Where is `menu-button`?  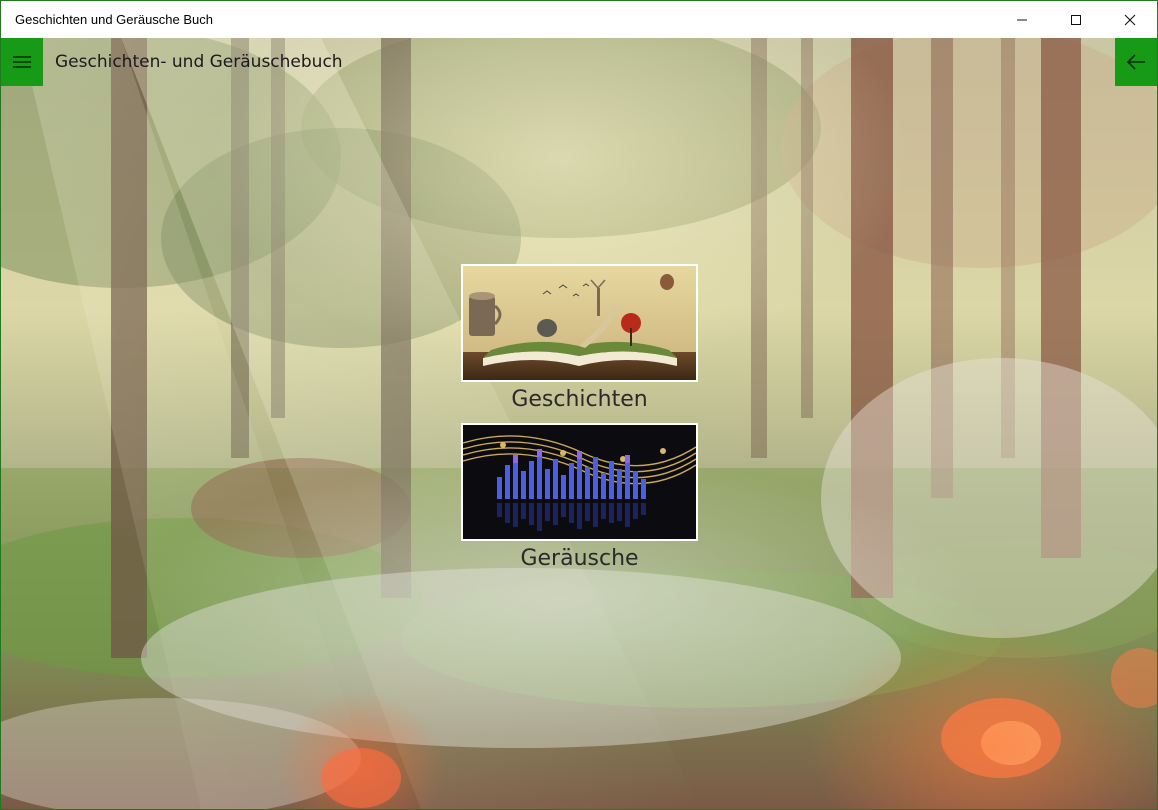
menu-button is located at coordinates (22, 62).